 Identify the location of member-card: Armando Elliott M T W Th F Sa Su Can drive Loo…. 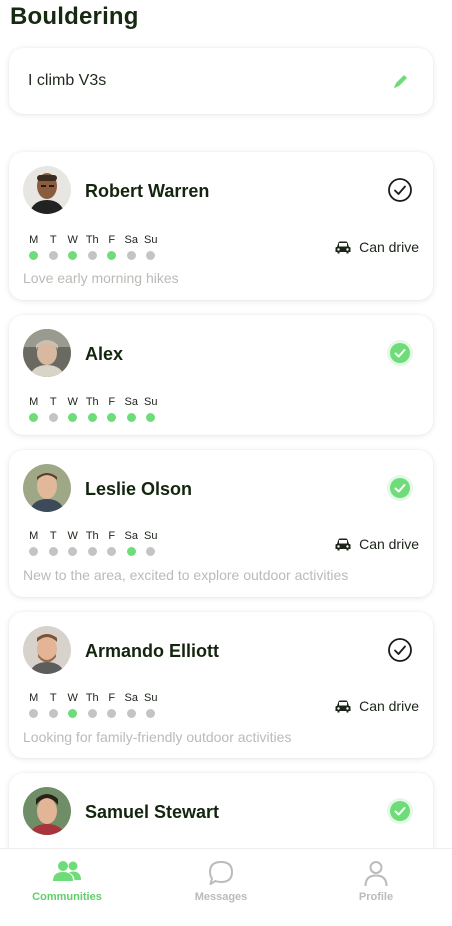
(221, 685).